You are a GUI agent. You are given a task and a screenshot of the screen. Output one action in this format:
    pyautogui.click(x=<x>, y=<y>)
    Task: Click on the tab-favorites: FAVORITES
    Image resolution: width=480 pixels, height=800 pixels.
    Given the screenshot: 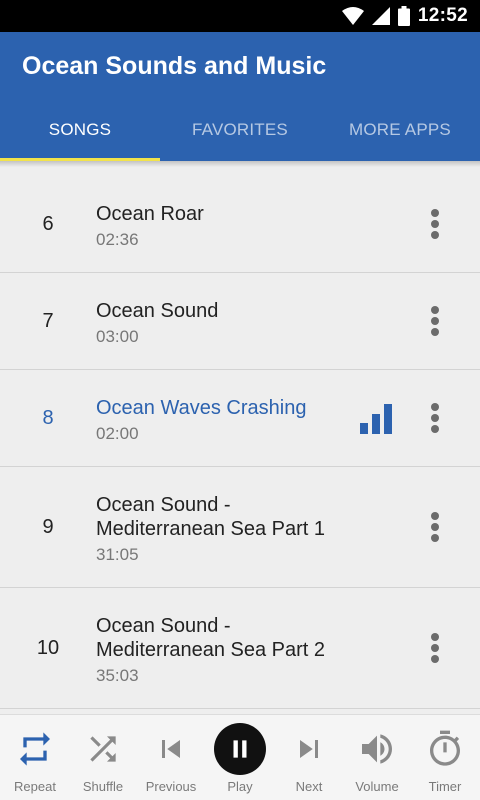 What is the action you would take?
    pyautogui.click(x=240, y=130)
    